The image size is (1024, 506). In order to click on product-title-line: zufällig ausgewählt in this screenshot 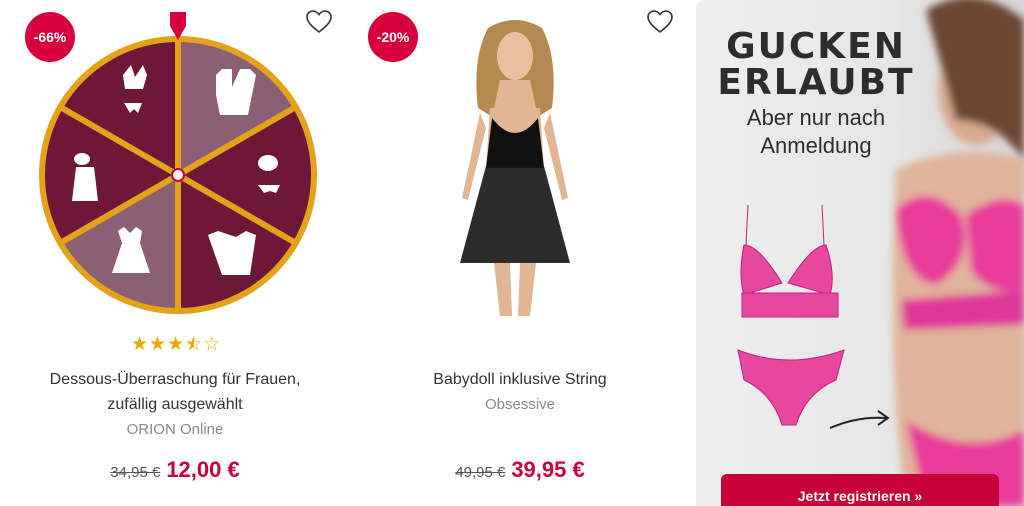, I will do `click(175, 404)`.